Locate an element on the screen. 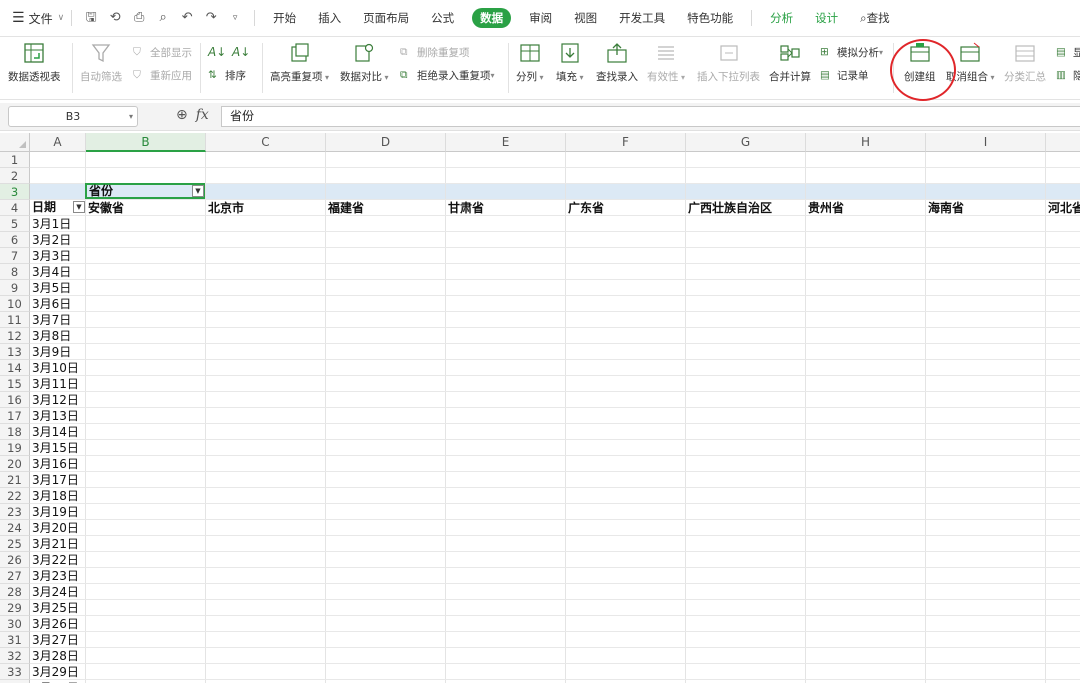 The width and height of the screenshot is (1080, 683). pivot-date-row-label: 3月22日 is located at coordinates (55, 560).